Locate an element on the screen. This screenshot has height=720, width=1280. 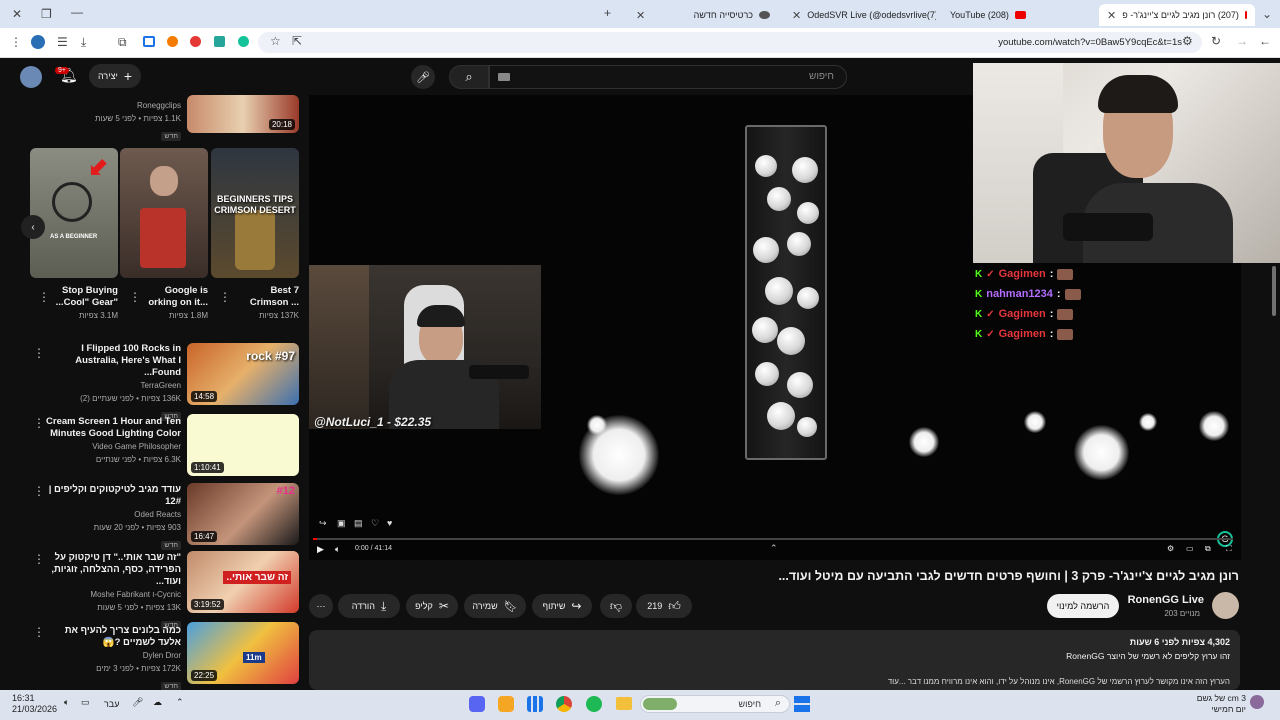
tab-active-video: (207) רונן מגיב לגיים צ'יינג'ר- פ ✕ is located at coordinates (1177, 15).